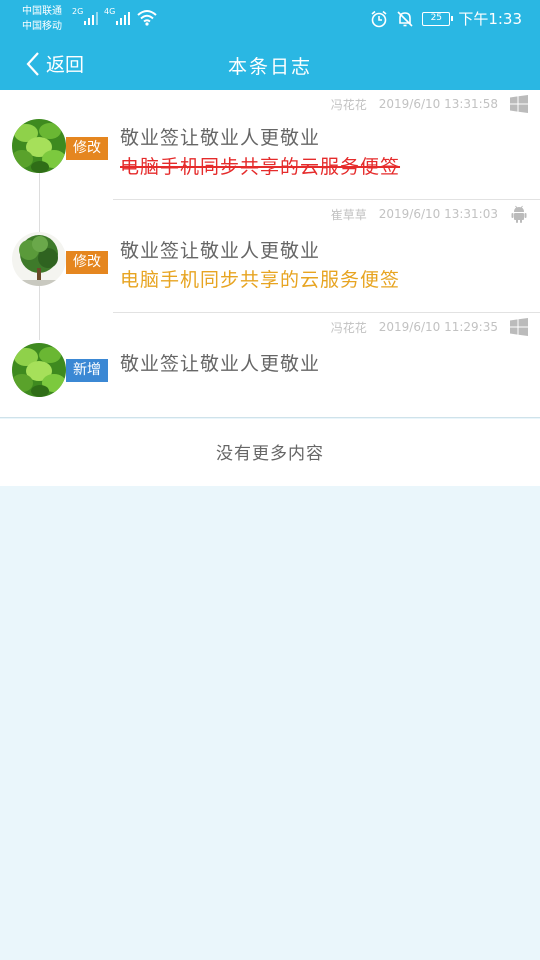  I want to click on tree-avatar-image, so click(39, 259).